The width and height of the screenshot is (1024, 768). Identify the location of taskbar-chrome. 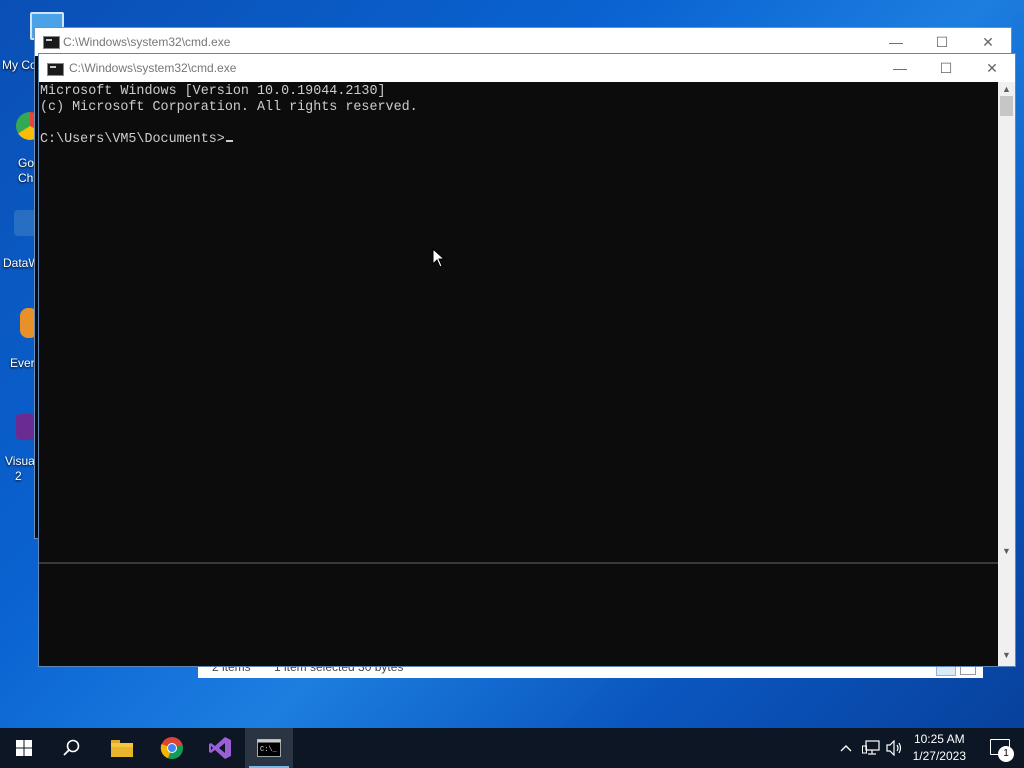
(172, 748).